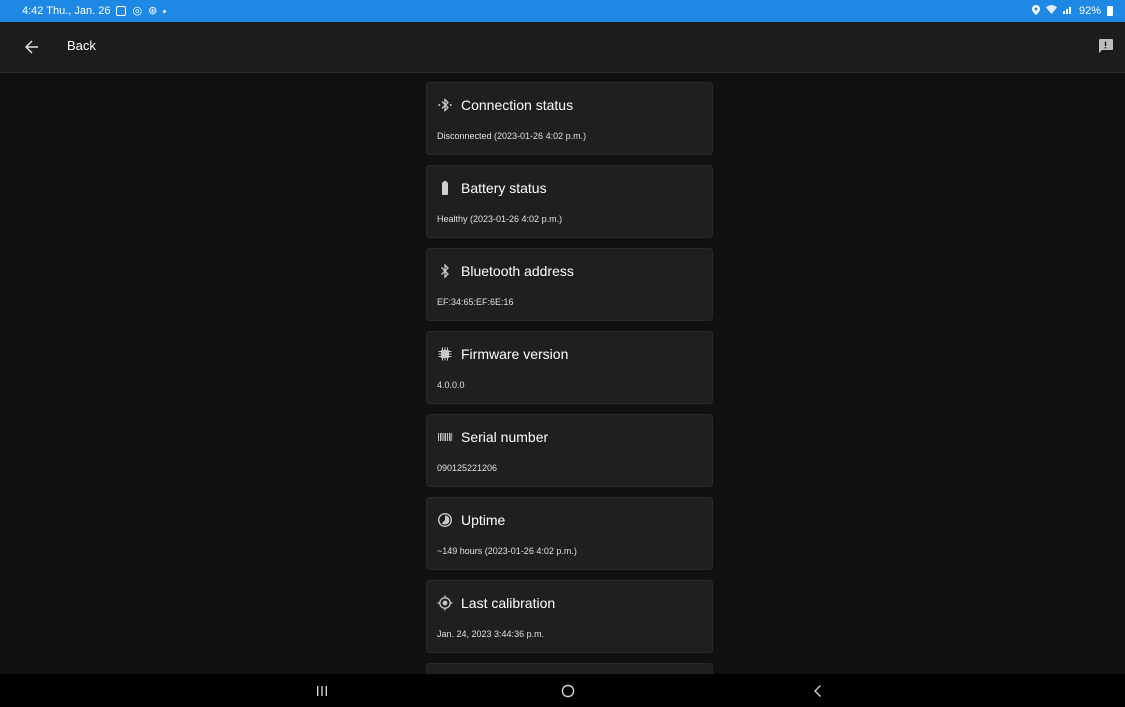 The height and width of the screenshot is (707, 1125). I want to click on card-head: Bluetooth address, so click(505, 271).